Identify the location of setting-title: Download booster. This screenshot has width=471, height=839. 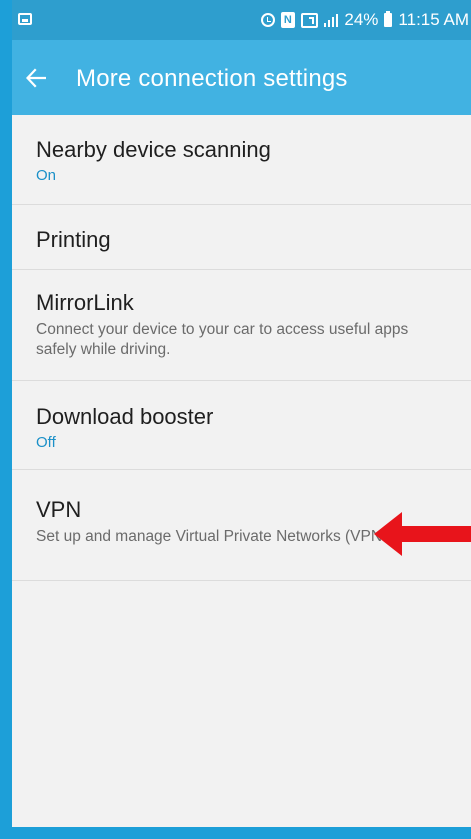
(125, 416).